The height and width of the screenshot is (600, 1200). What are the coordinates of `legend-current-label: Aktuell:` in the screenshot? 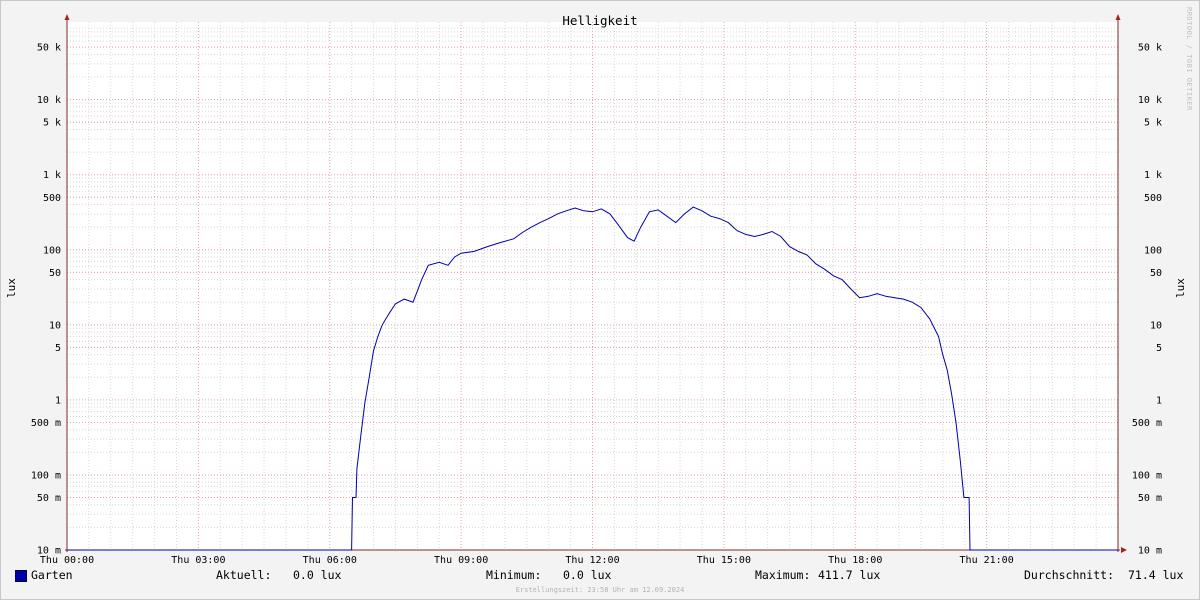 It's located at (244, 575).